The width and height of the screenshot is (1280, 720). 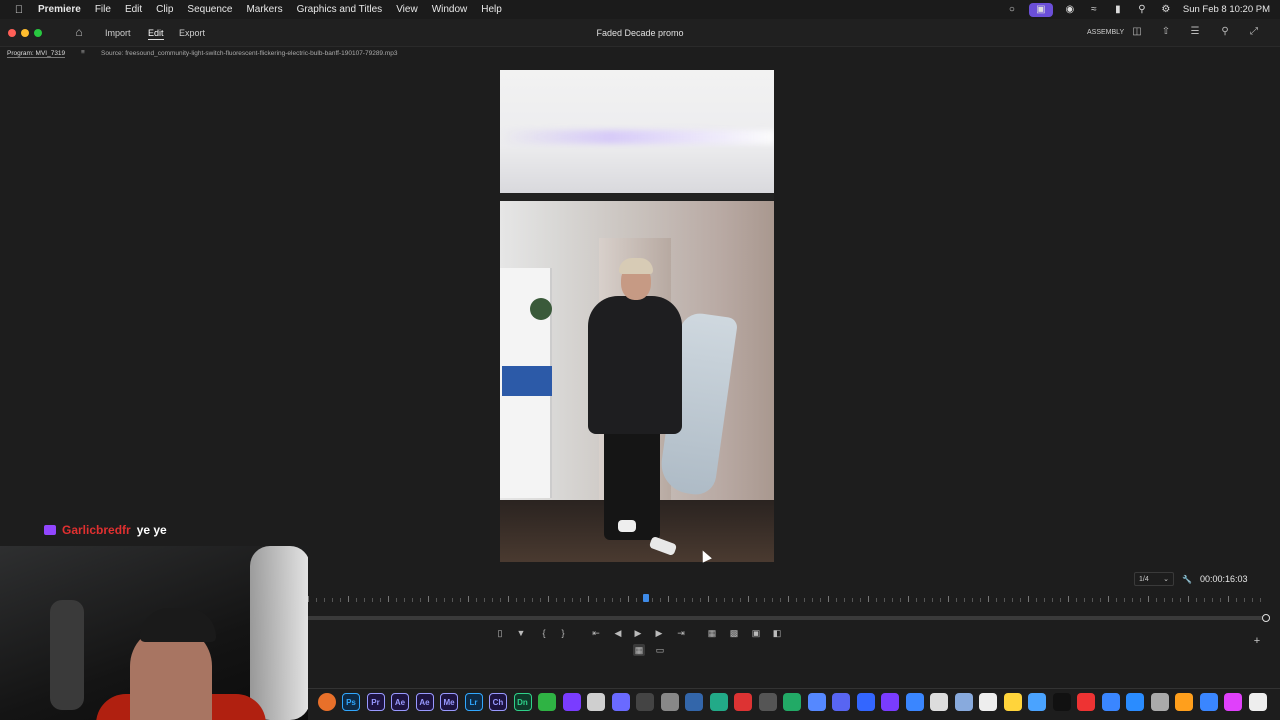 What do you see at coordinates (777, 633) in the screenshot?
I see `comparison-icon: ◧` at bounding box center [777, 633].